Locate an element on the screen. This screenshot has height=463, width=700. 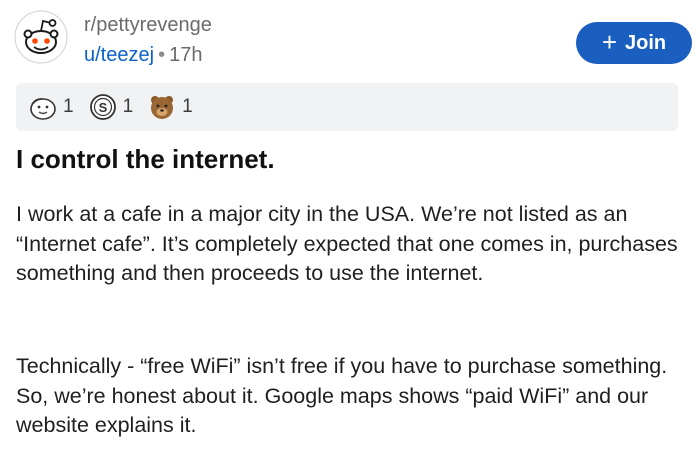
author-link: u/teezej is located at coordinates (119, 55).